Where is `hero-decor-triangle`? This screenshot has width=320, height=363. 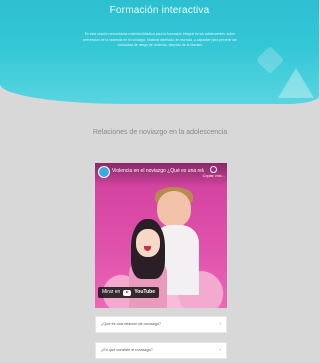 hero-decor-triangle is located at coordinates (296, 83).